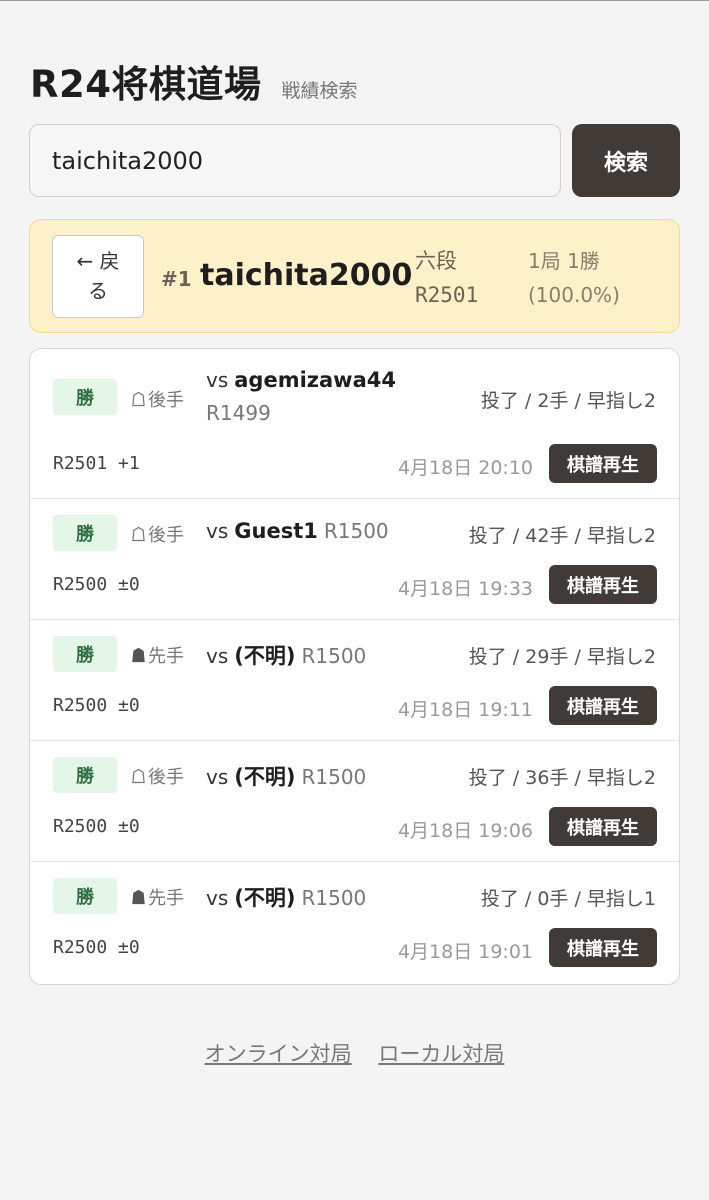 Image resolution: width=709 pixels, height=1200 pixels. I want to click on opponent-line: vs agemizawa44, so click(301, 380).